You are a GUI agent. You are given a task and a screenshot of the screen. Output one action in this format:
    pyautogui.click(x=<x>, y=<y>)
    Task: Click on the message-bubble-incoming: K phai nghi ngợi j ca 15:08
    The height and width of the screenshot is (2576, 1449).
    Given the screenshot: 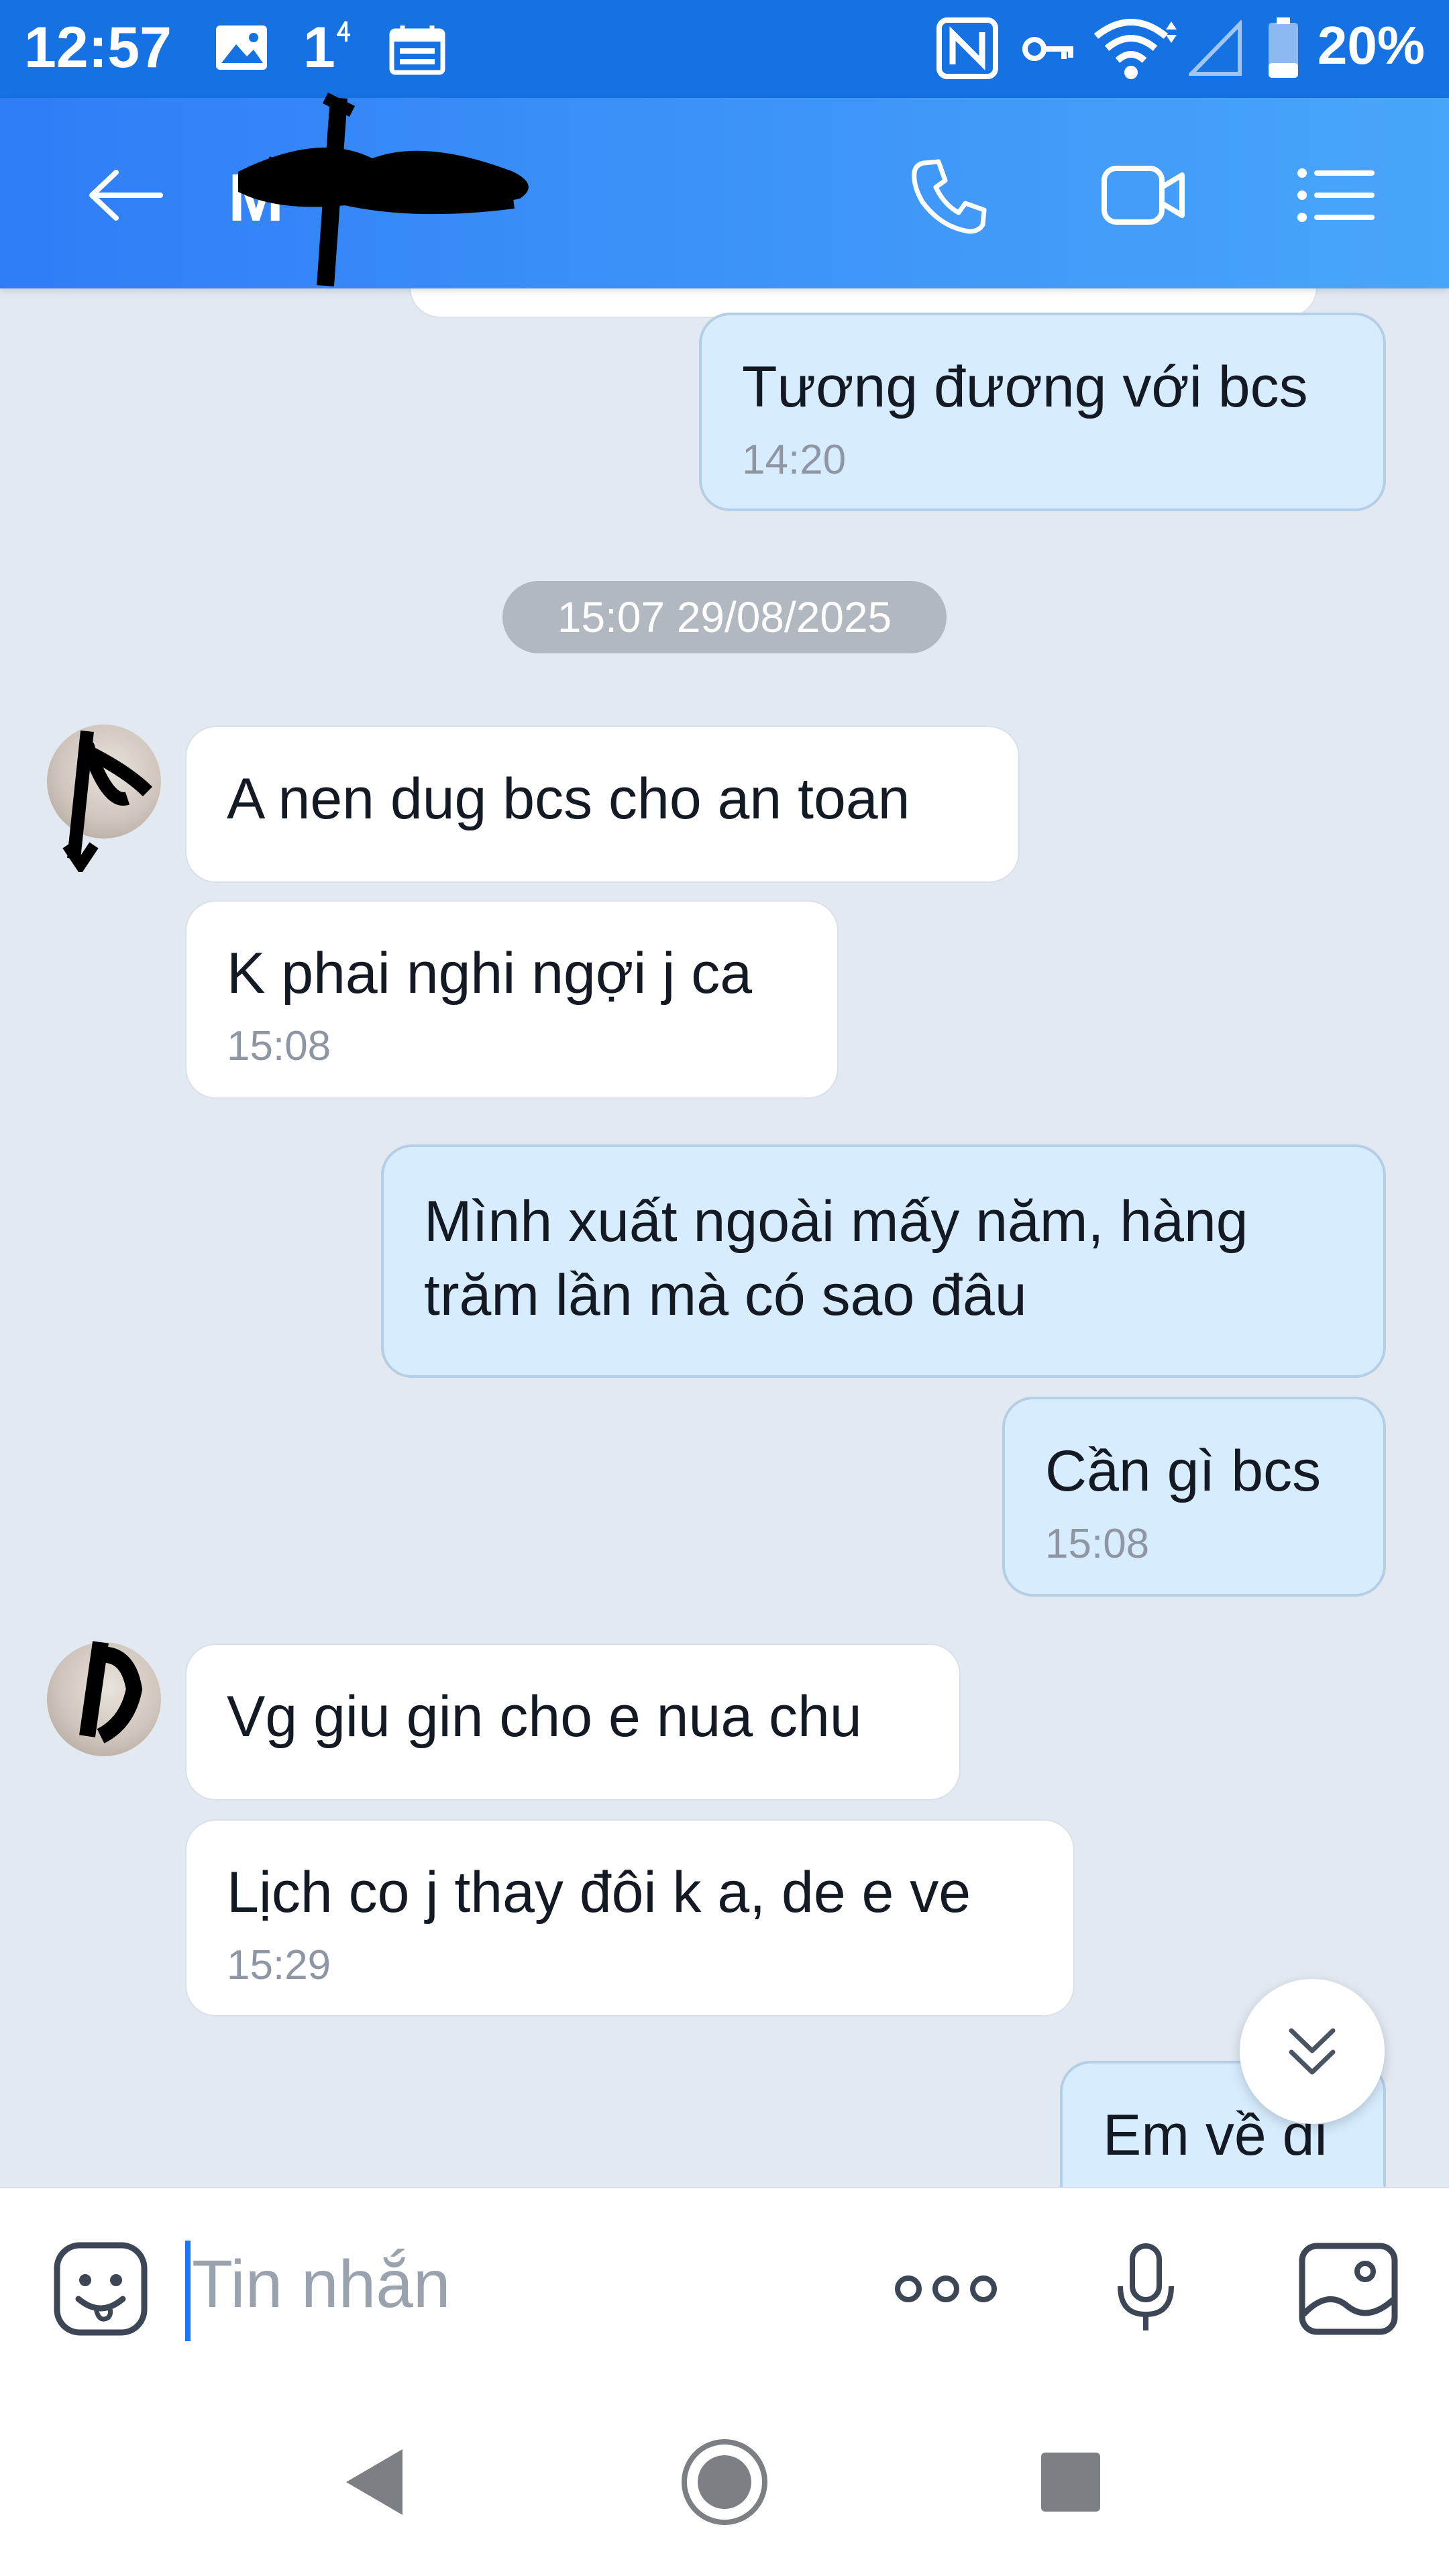 What is the action you would take?
    pyautogui.click(x=512, y=999)
    